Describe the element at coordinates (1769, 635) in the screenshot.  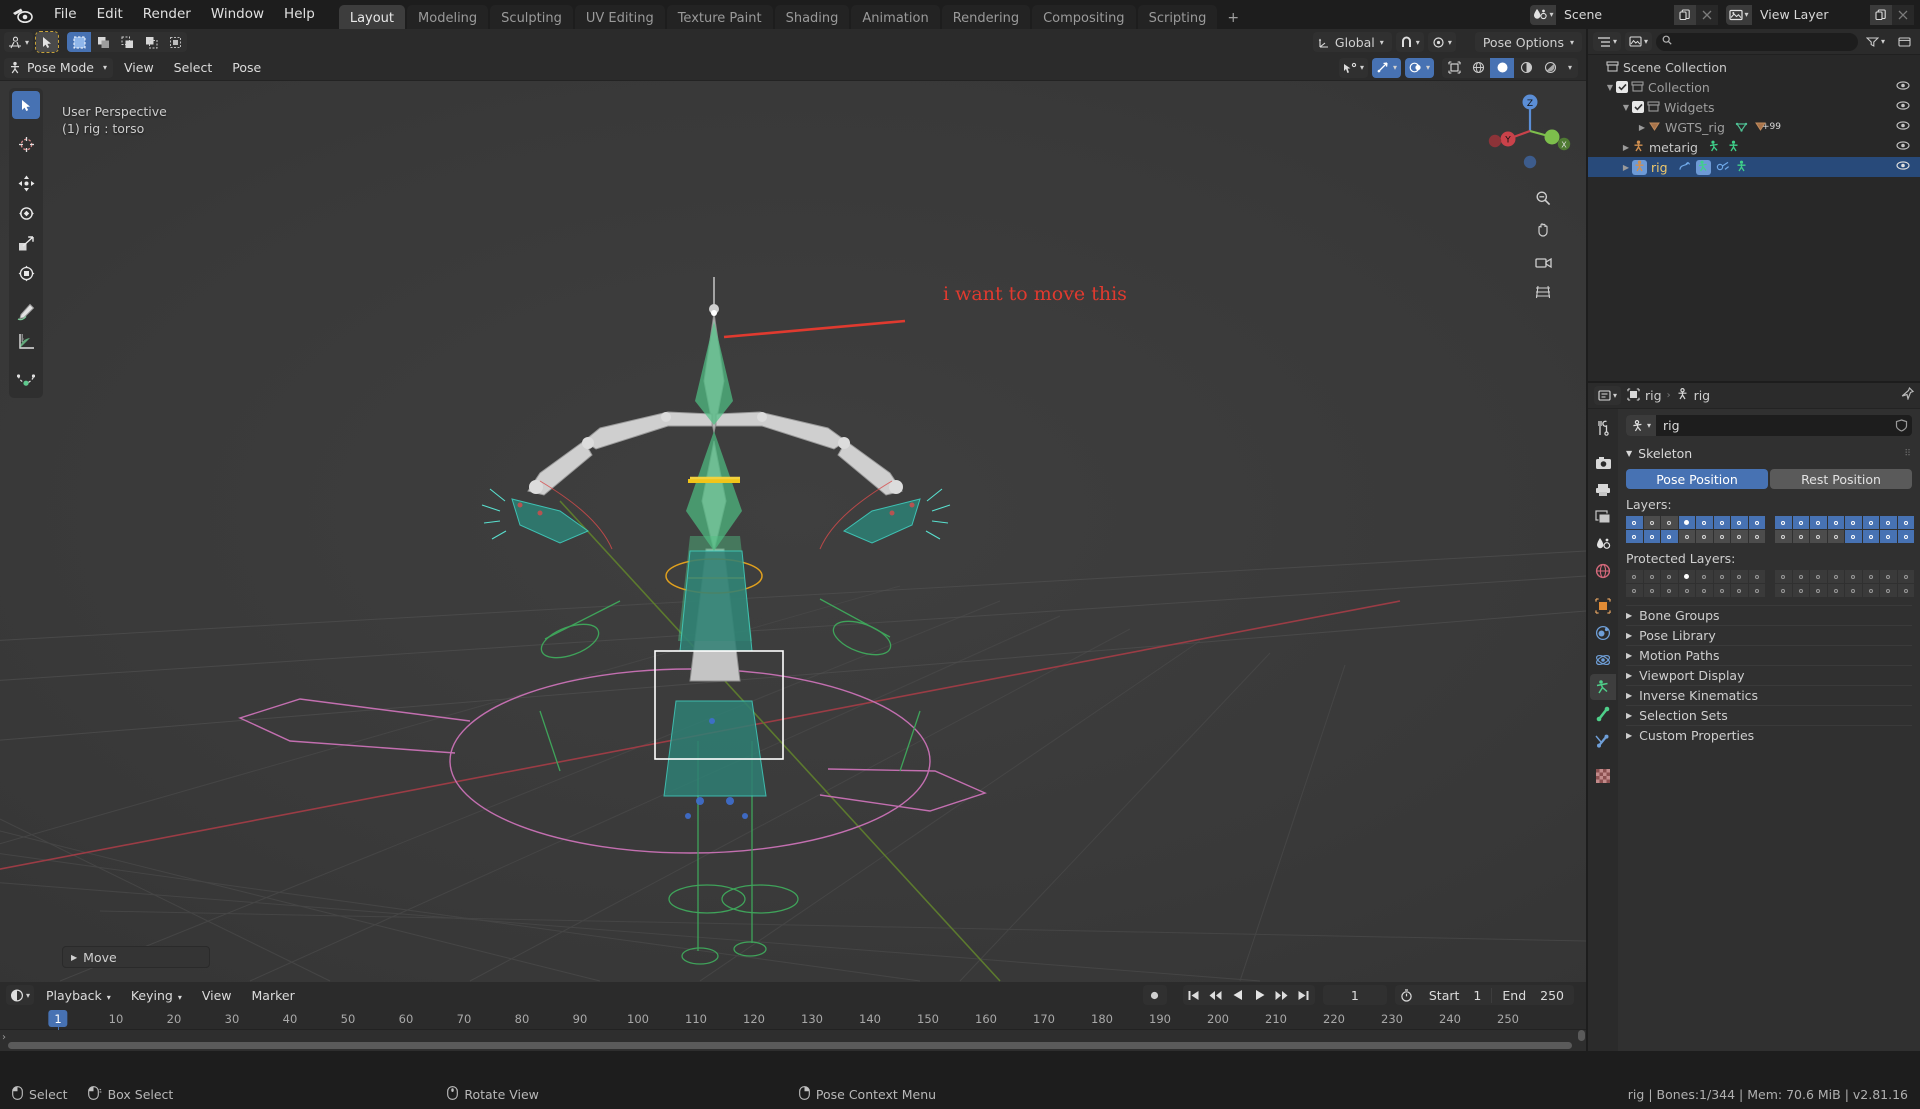
I see `panel-pose-library: ▶ Pose Library` at that location.